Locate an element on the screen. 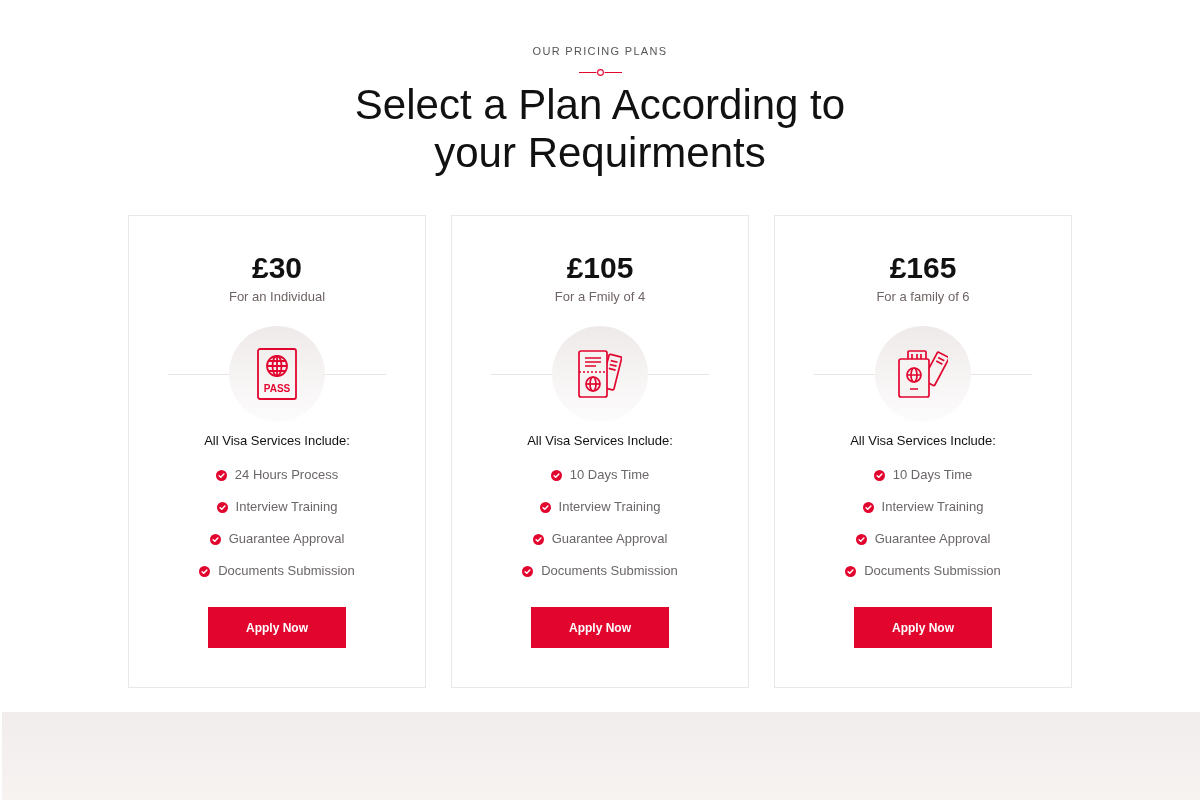 This screenshot has width=1200, height=800. plan-subtitle: For a family of 6 is located at coordinates (923, 297).